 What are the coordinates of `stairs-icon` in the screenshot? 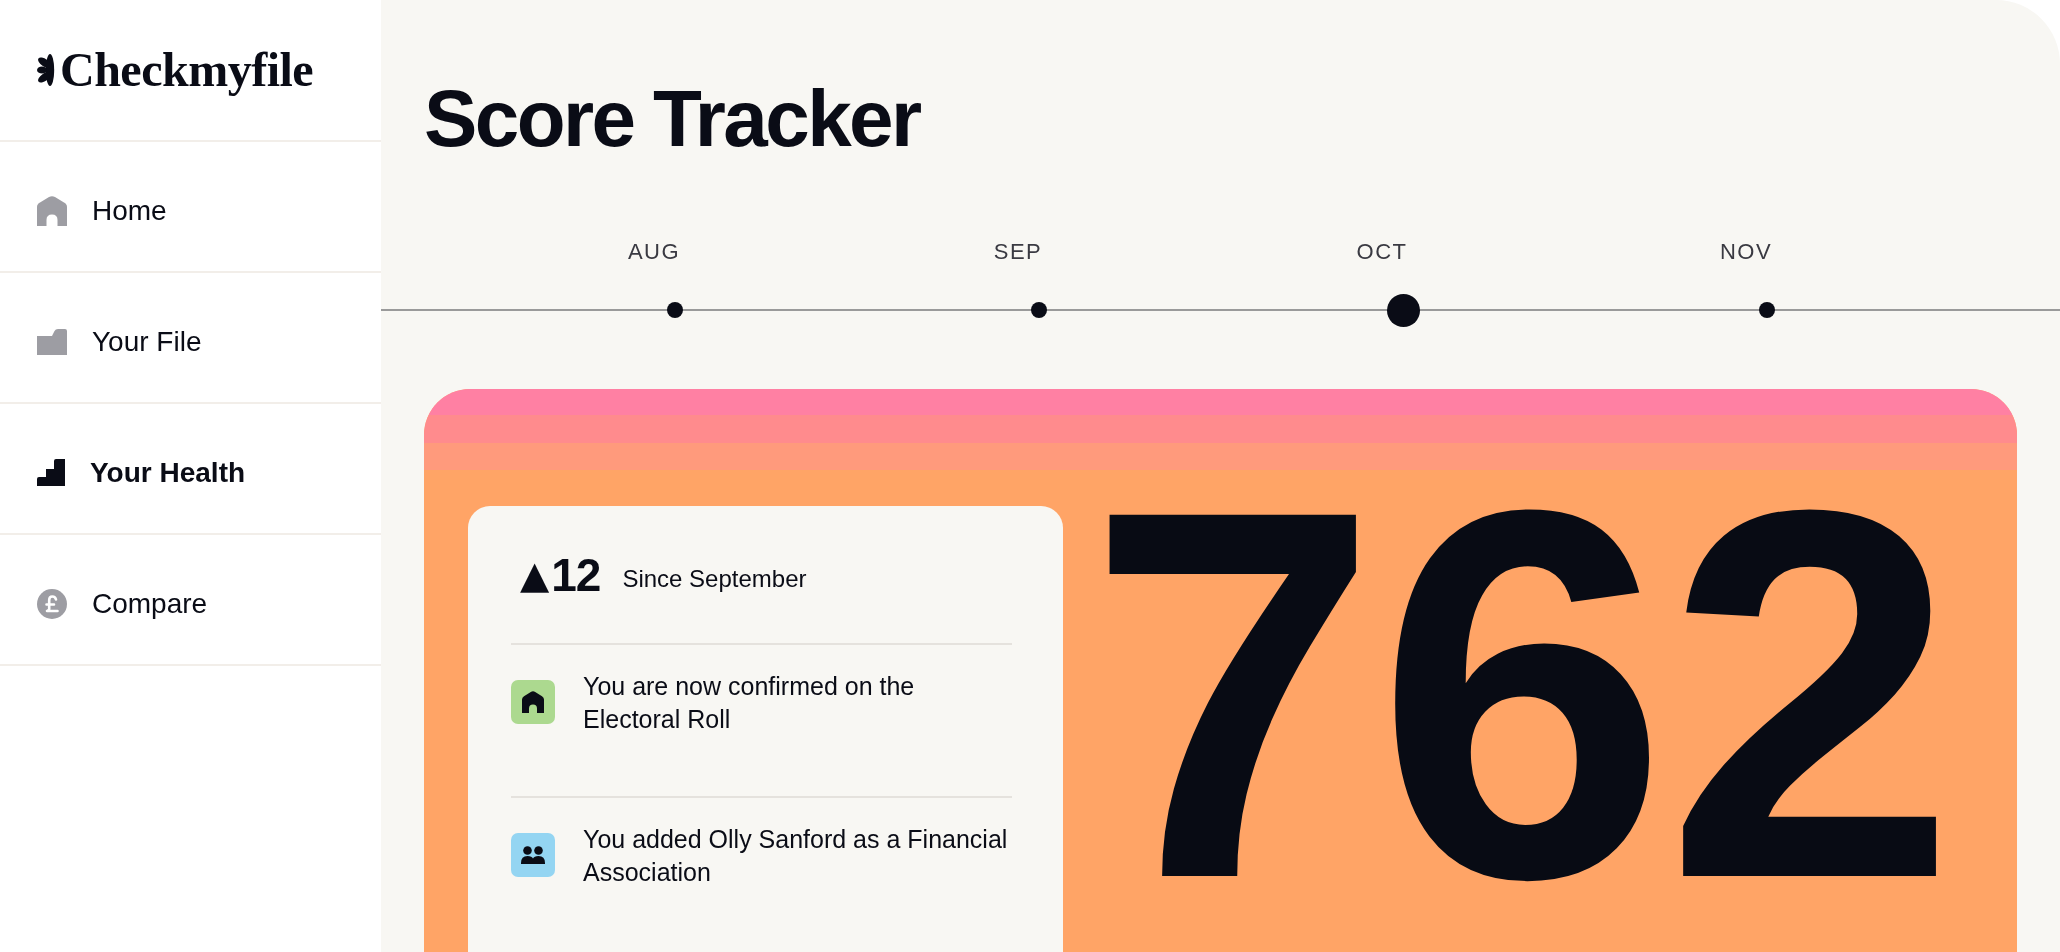 It's located at (51, 472).